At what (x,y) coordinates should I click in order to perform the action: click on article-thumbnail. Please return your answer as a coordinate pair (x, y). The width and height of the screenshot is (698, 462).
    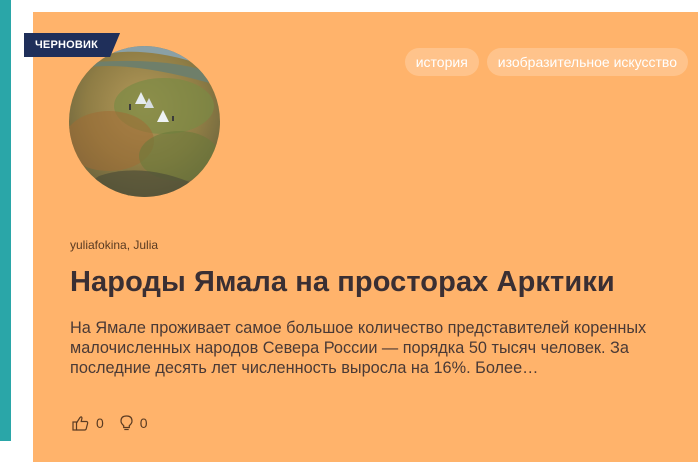
    Looking at the image, I should click on (144, 121).